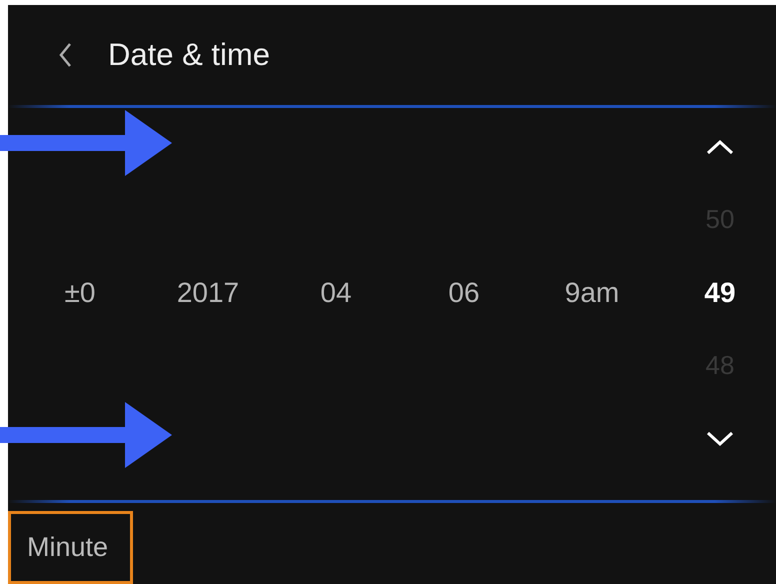  Describe the element at coordinates (592, 292) in the screenshot. I see `picker-value: 9am` at that location.